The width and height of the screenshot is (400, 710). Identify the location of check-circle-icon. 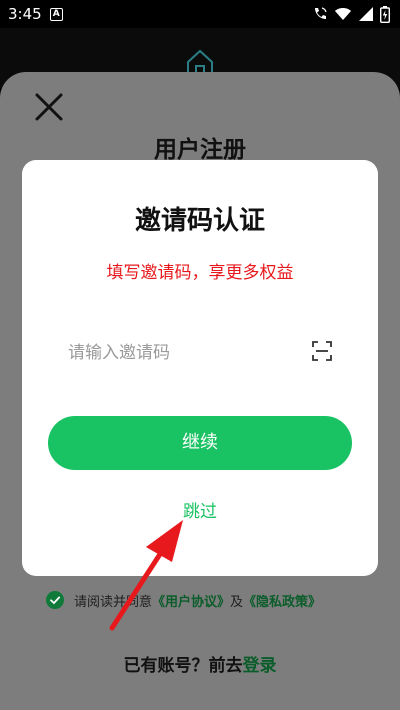
(55, 600).